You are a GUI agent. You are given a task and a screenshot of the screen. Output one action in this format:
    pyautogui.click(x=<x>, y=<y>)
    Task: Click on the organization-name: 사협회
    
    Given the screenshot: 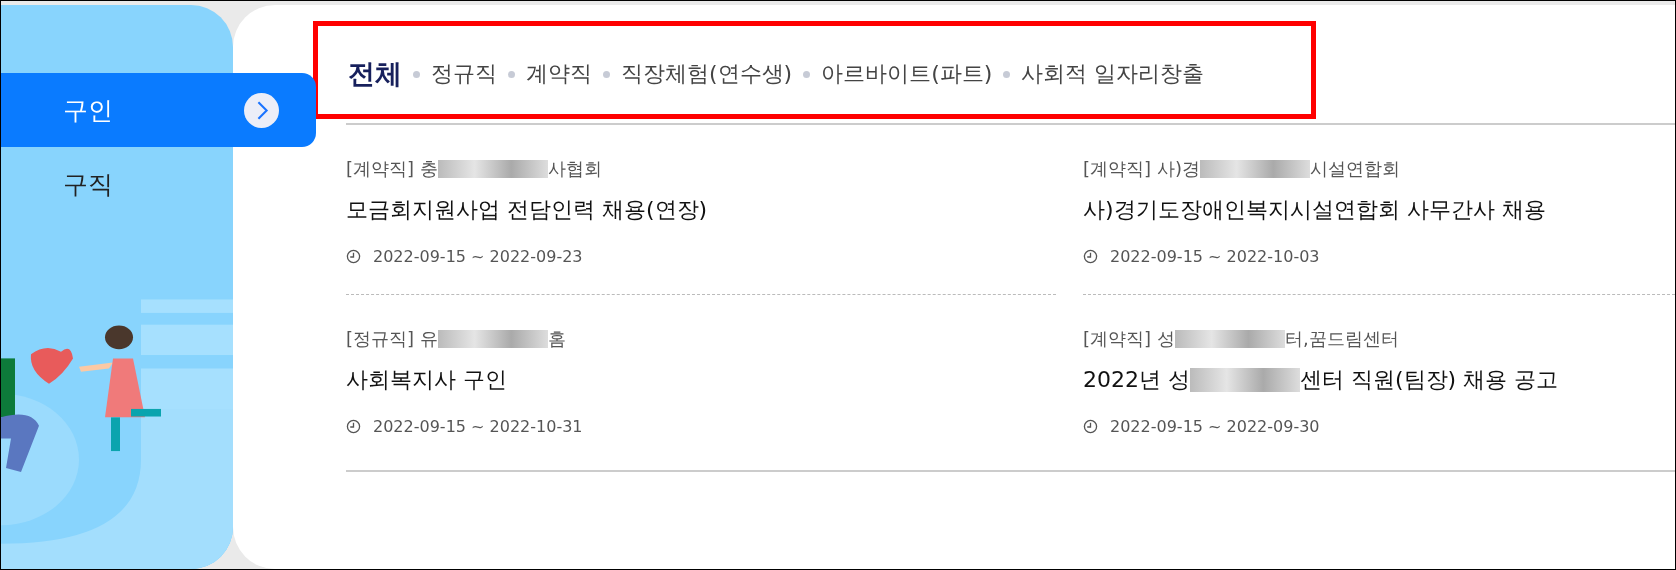 What is the action you would take?
    pyautogui.click(x=575, y=169)
    